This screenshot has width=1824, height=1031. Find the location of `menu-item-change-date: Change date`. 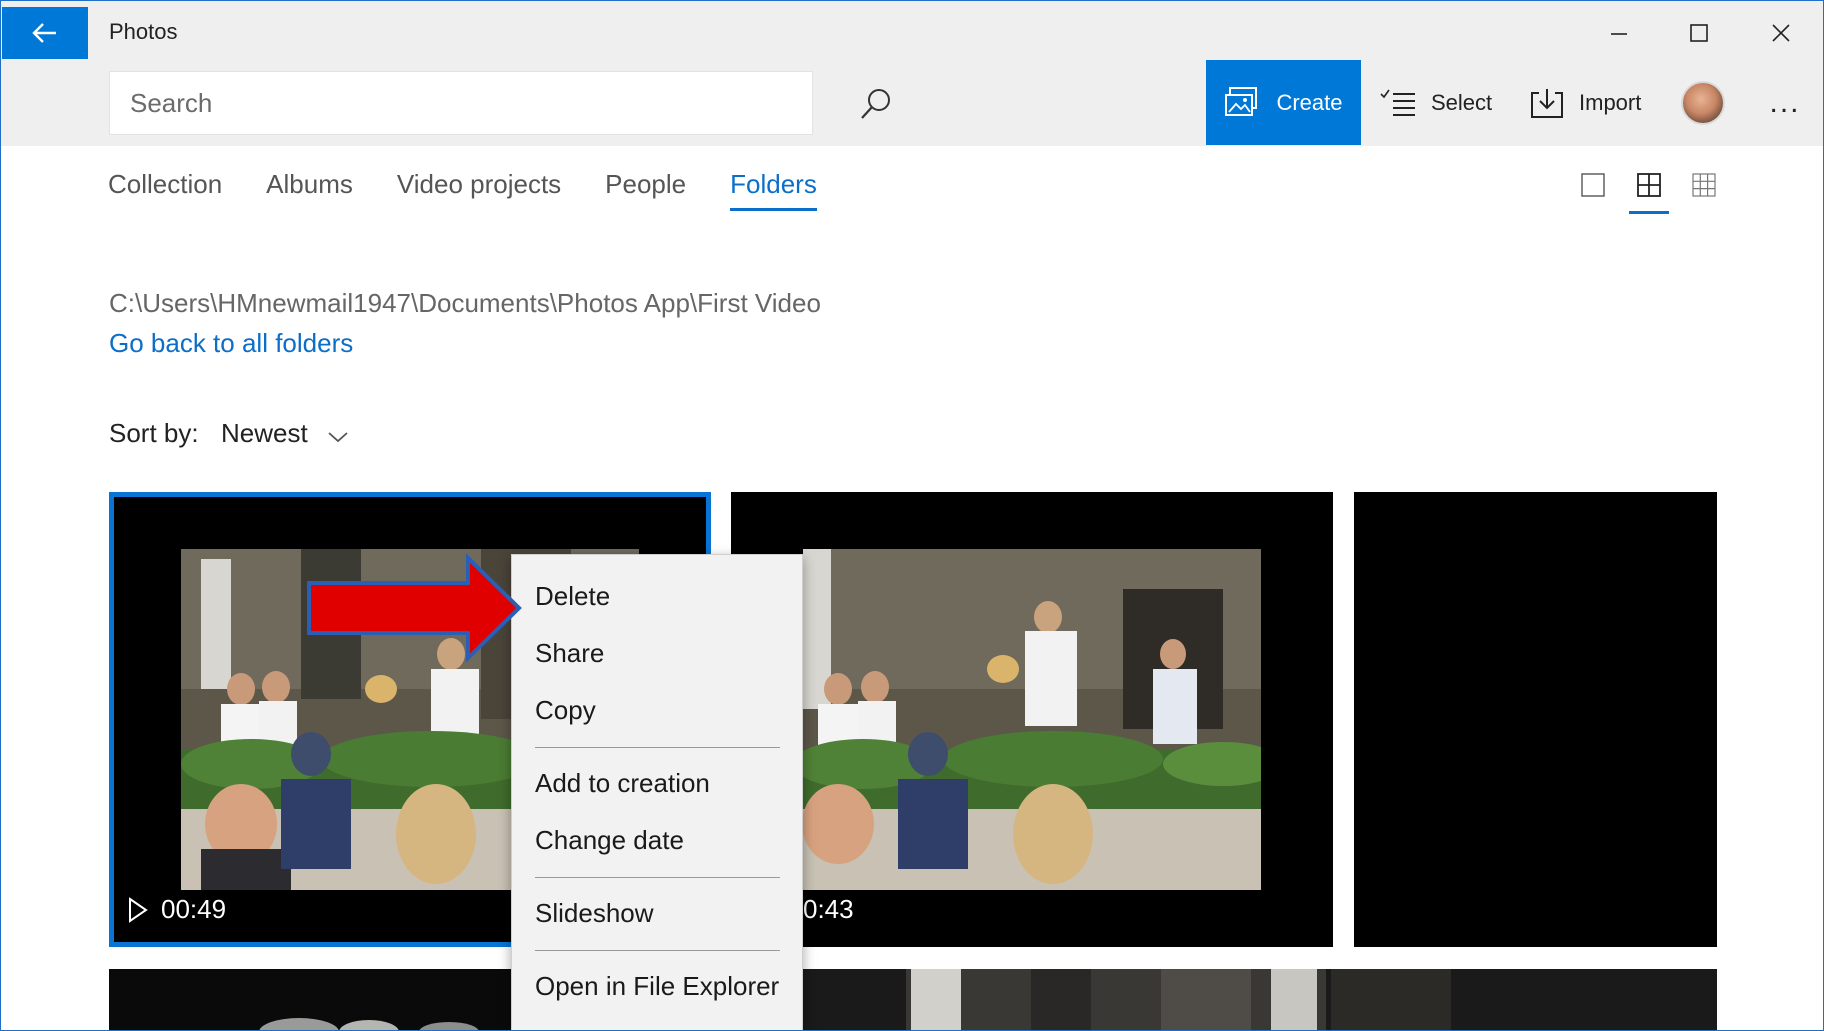

menu-item-change-date: Change date is located at coordinates (609, 840).